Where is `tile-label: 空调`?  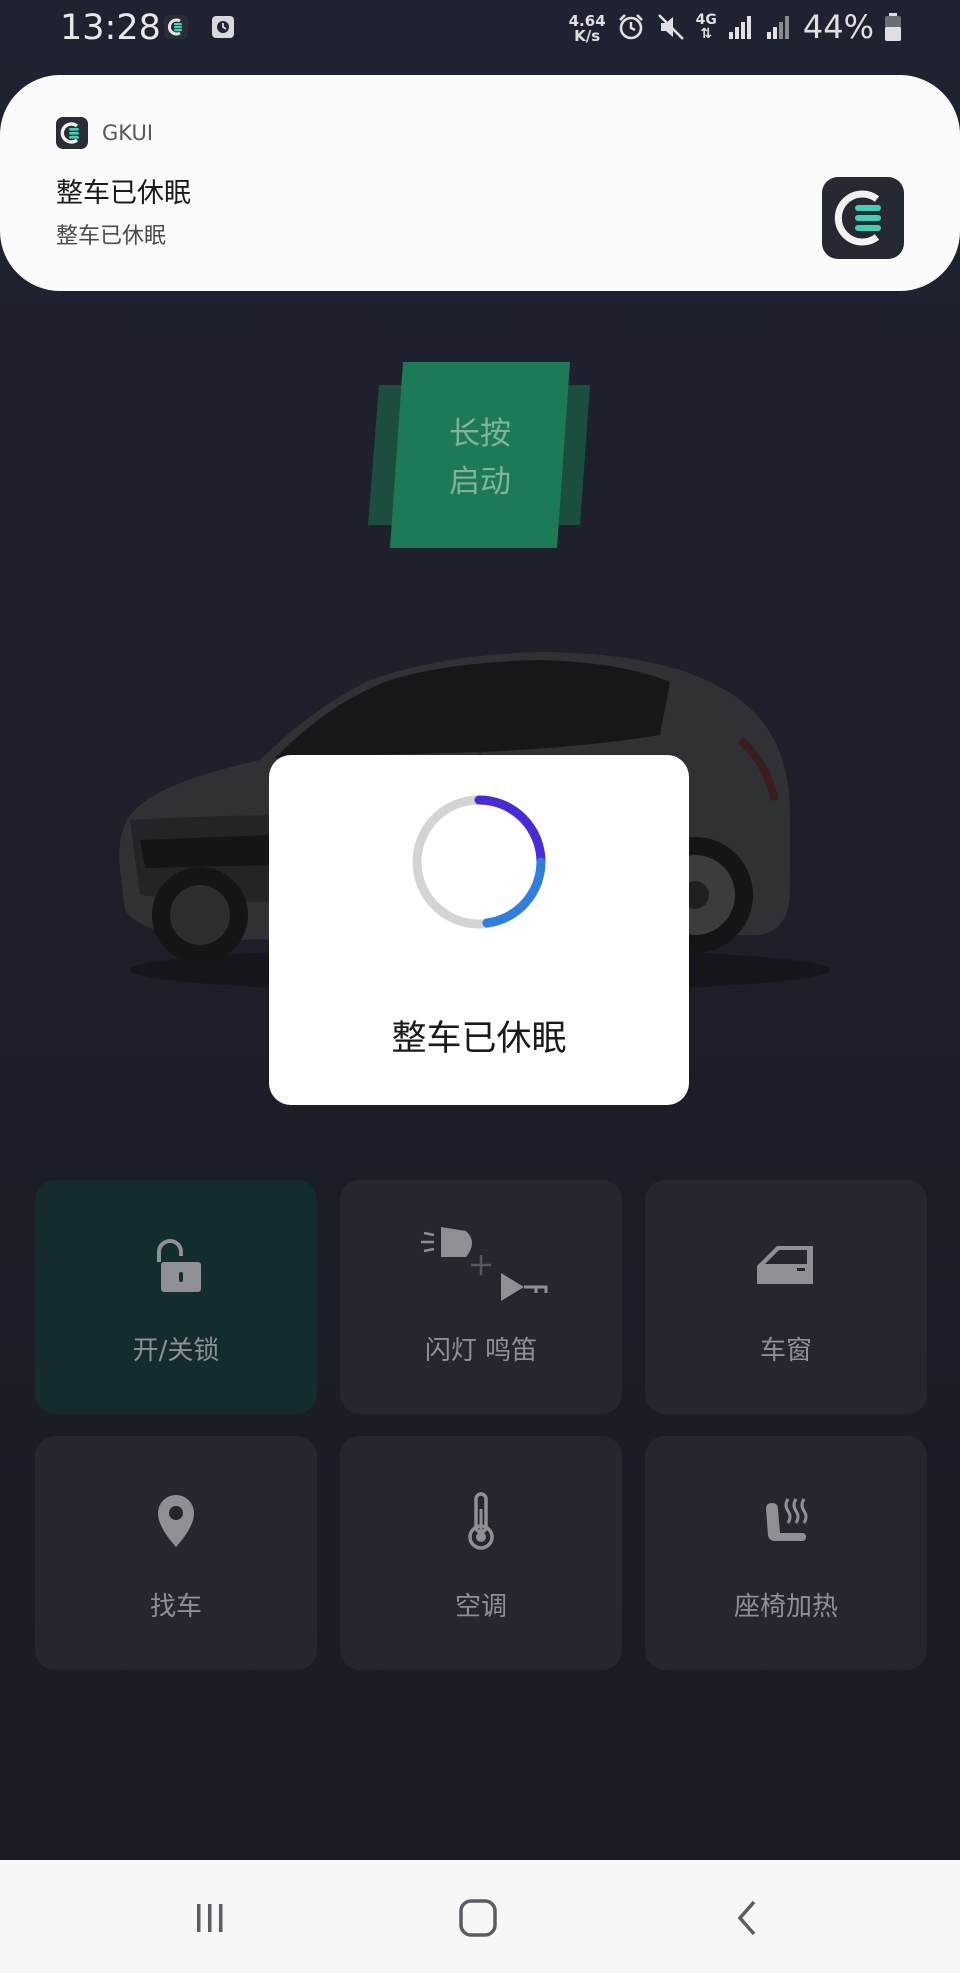 tile-label: 空调 is located at coordinates (480, 1607).